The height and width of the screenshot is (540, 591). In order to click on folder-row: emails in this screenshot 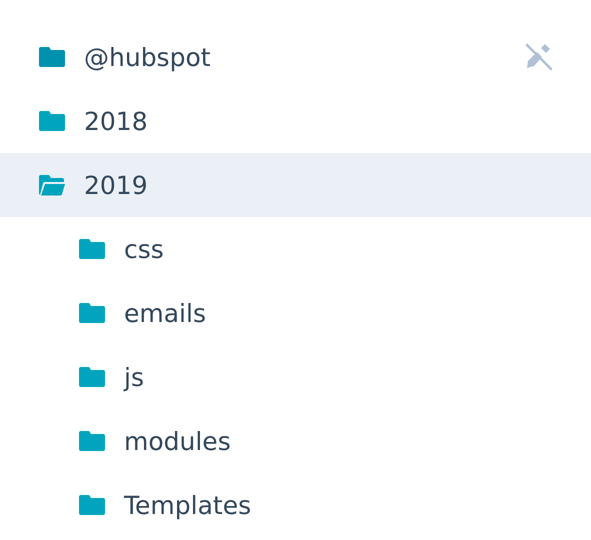, I will do `click(295, 313)`.